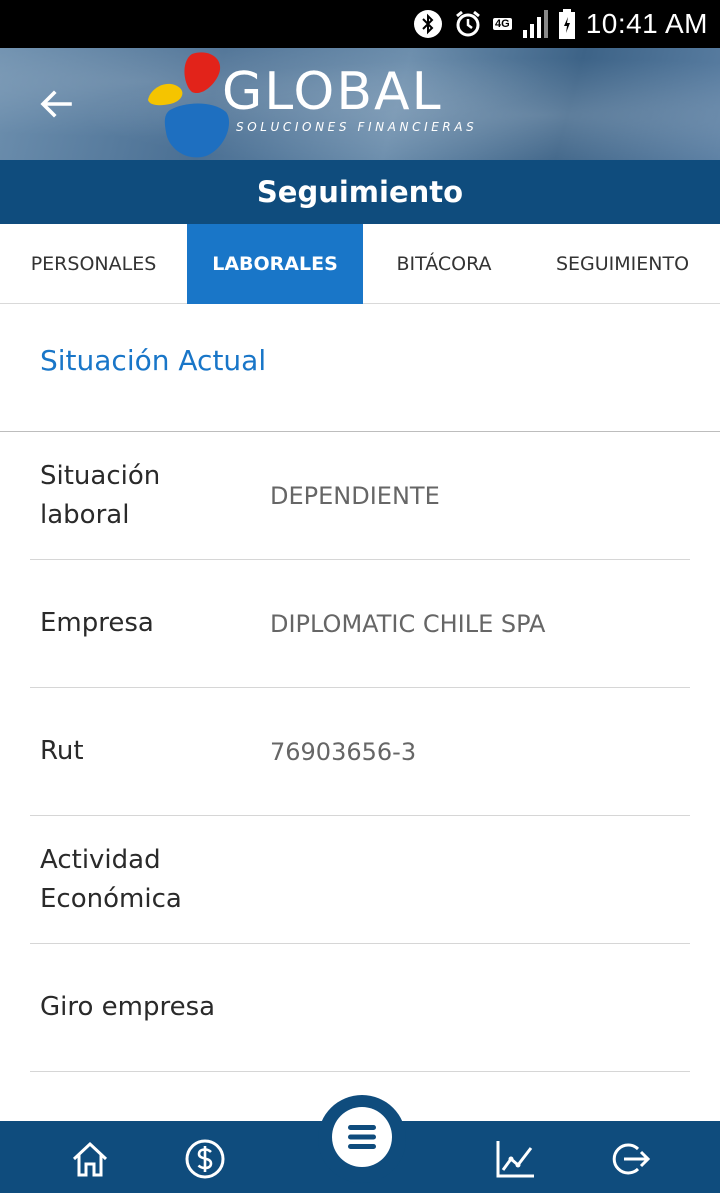  Describe the element at coordinates (97, 623) in the screenshot. I see `row-label: Empresa` at that location.